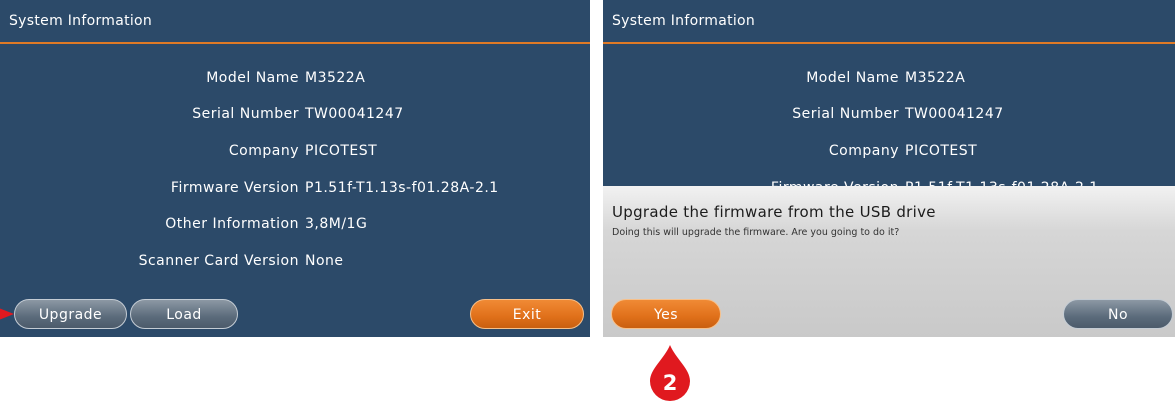 The height and width of the screenshot is (405, 1175). Describe the element at coordinates (70, 314) in the screenshot. I see `upgrade-button: Upgrade` at that location.